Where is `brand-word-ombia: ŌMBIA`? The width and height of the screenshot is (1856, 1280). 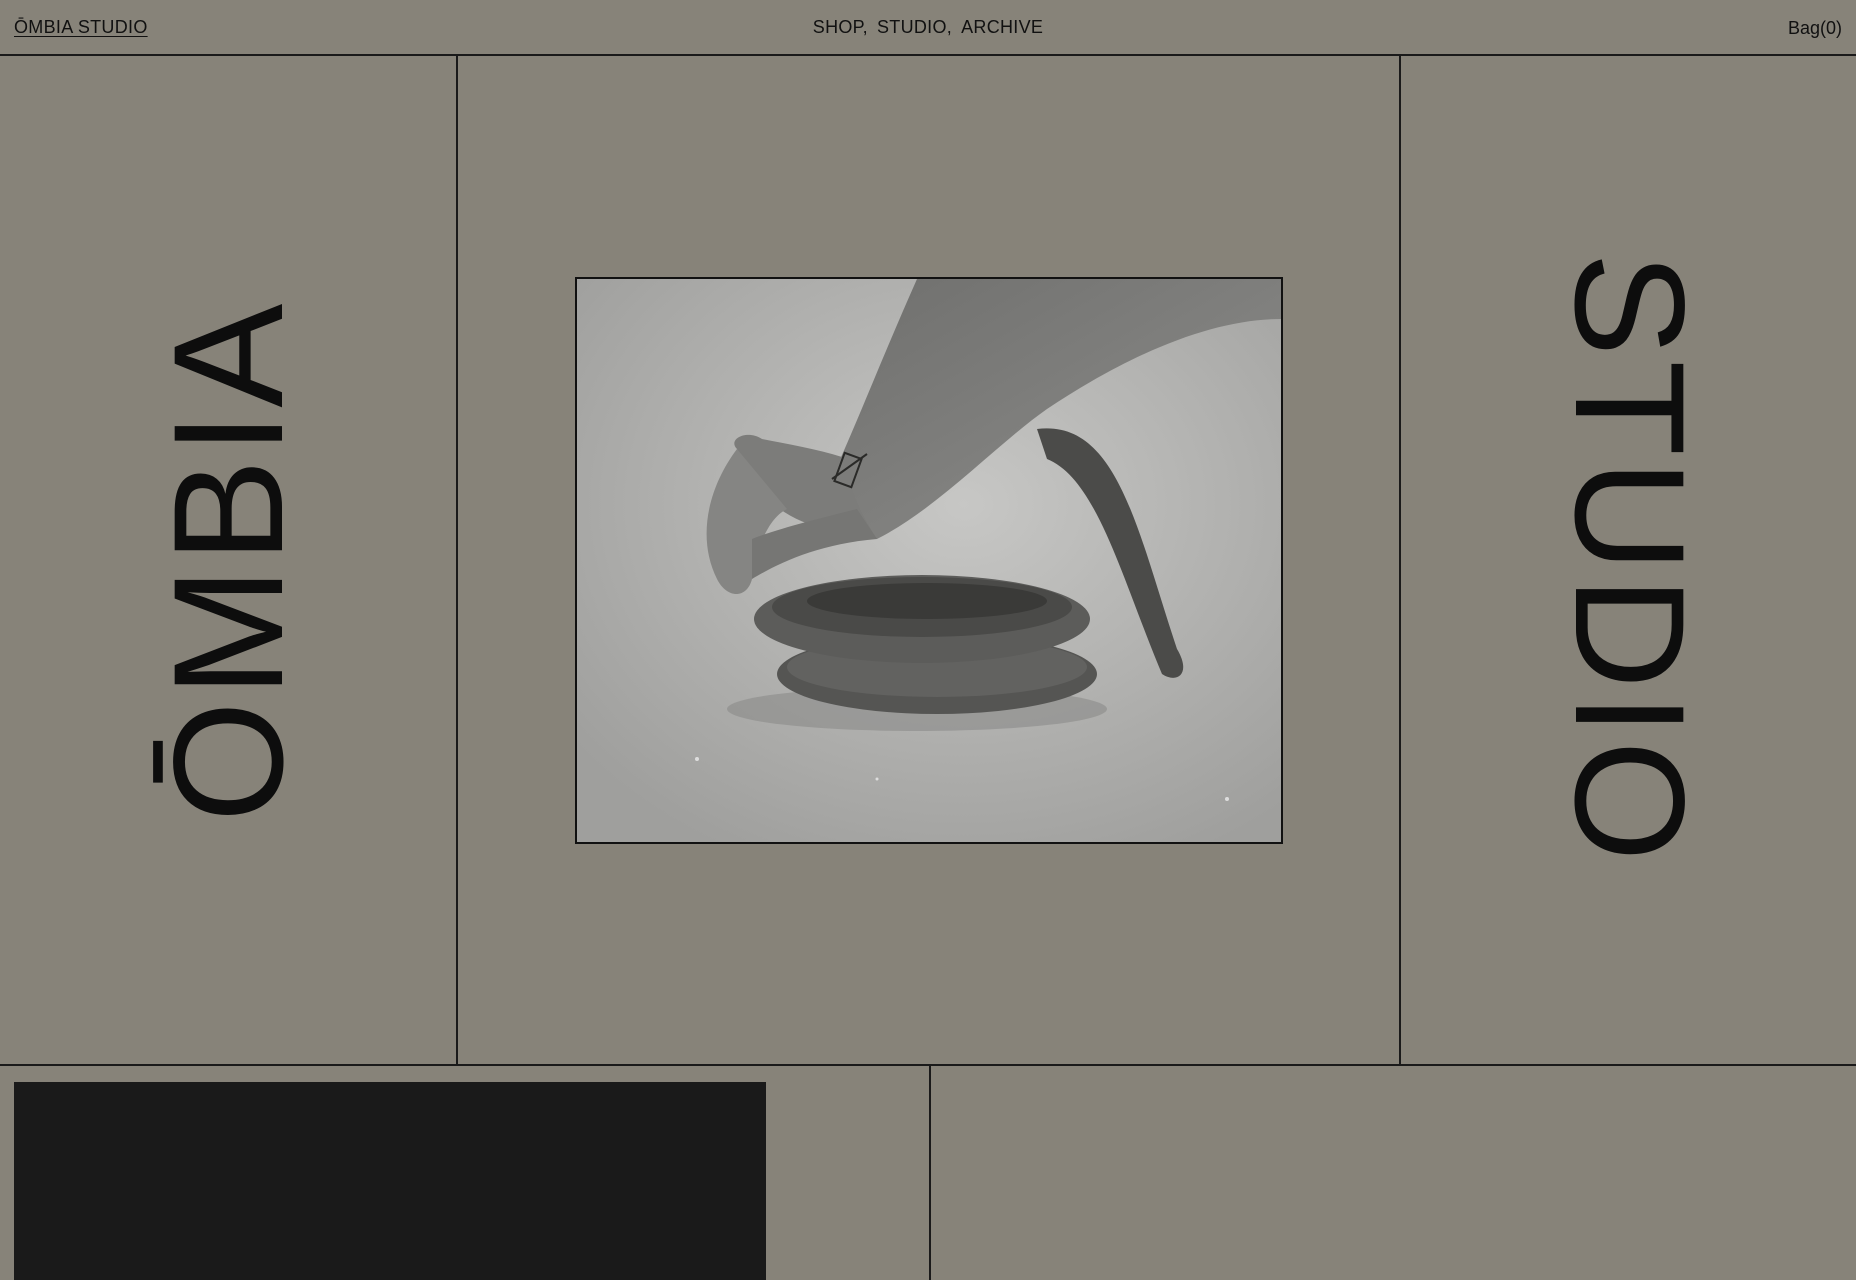
brand-word-ombia: ŌMBIA is located at coordinates (229, 561).